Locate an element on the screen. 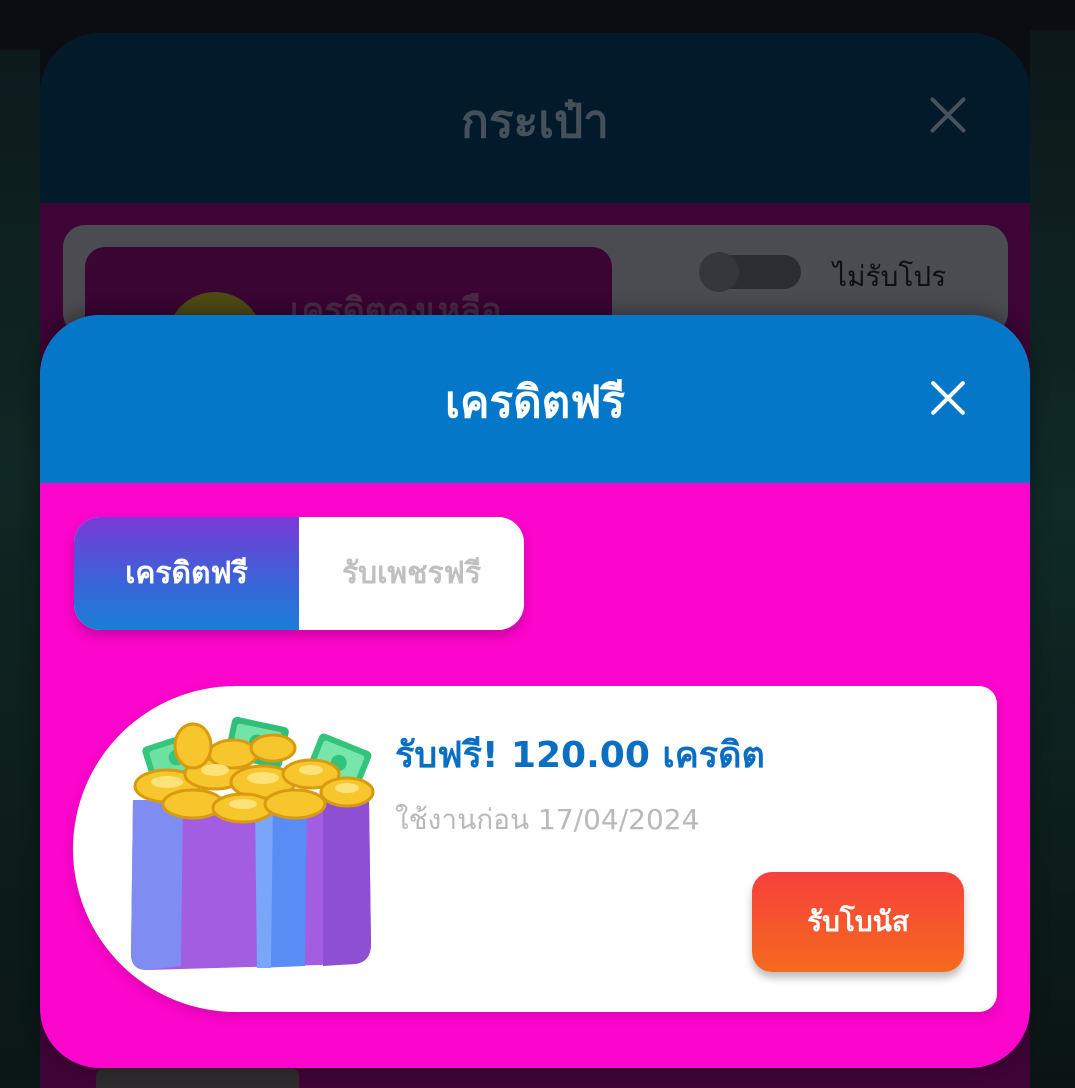  tab-free-credit: เครดิตฟรี is located at coordinates (186, 573).